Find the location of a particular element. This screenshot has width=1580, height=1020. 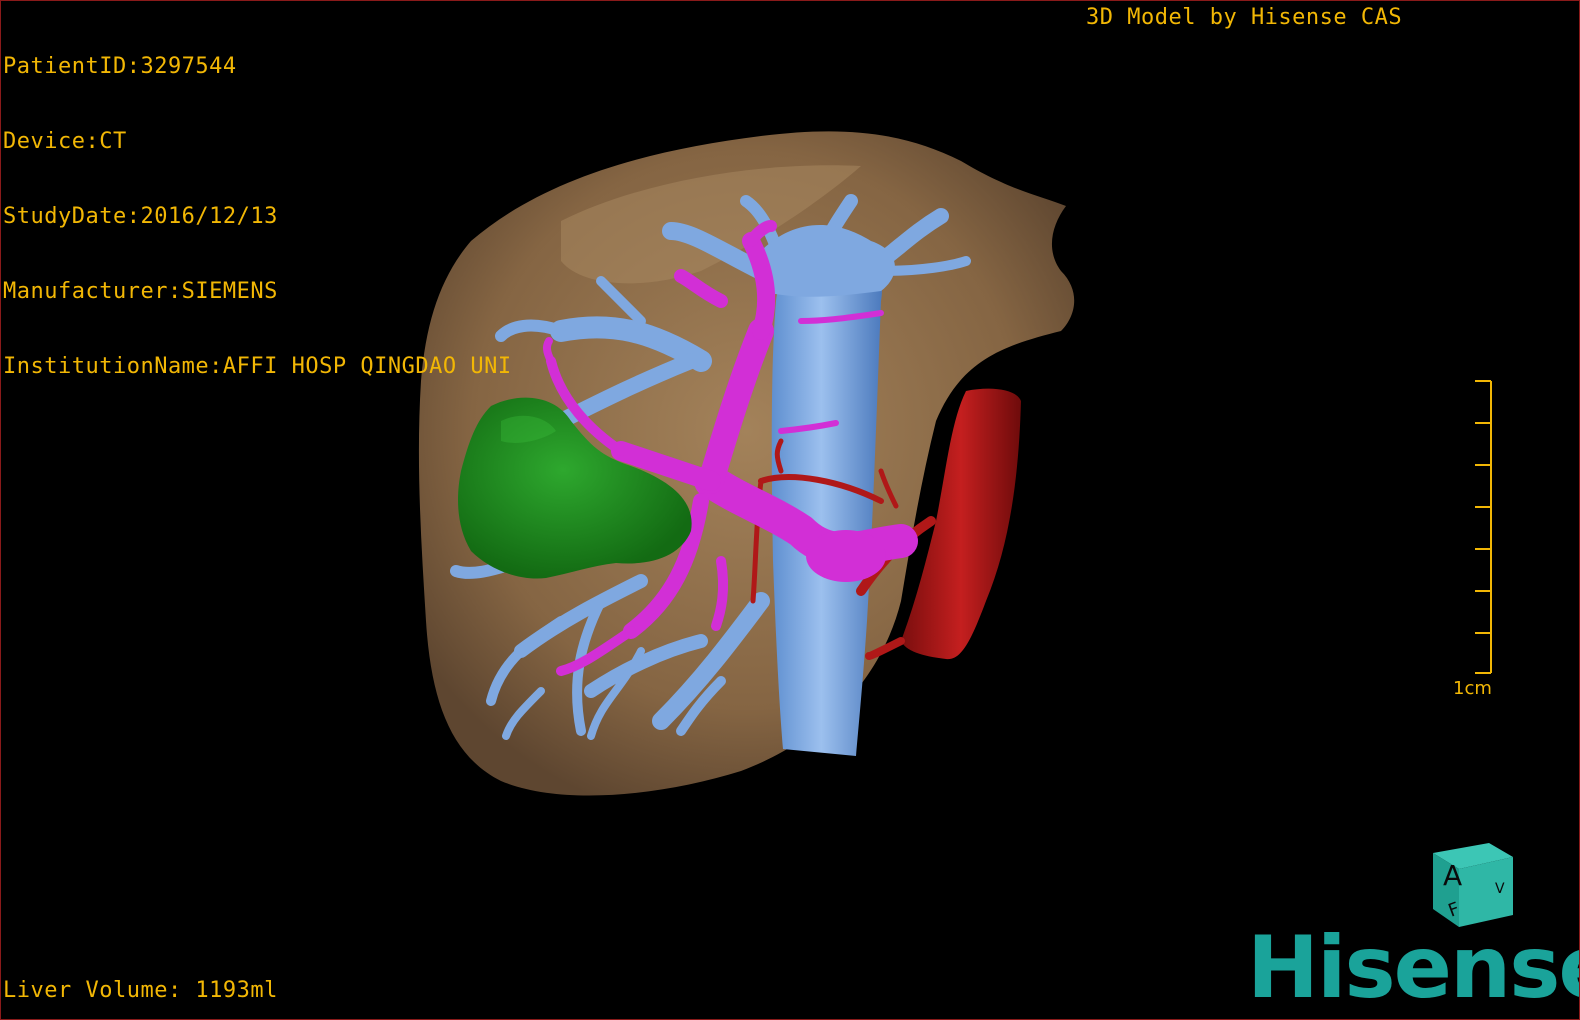

model-credit-text: 3D Model by Hisense CAS is located at coordinates (1244, 17).